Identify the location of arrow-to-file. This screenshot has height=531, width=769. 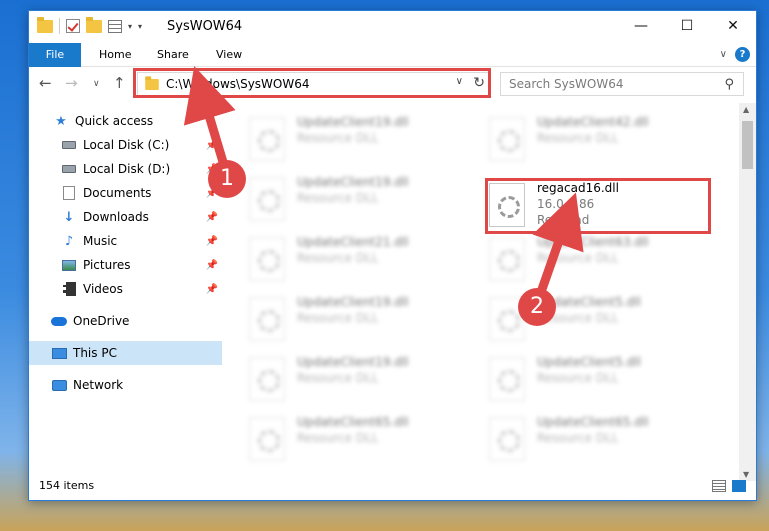
(558, 244).